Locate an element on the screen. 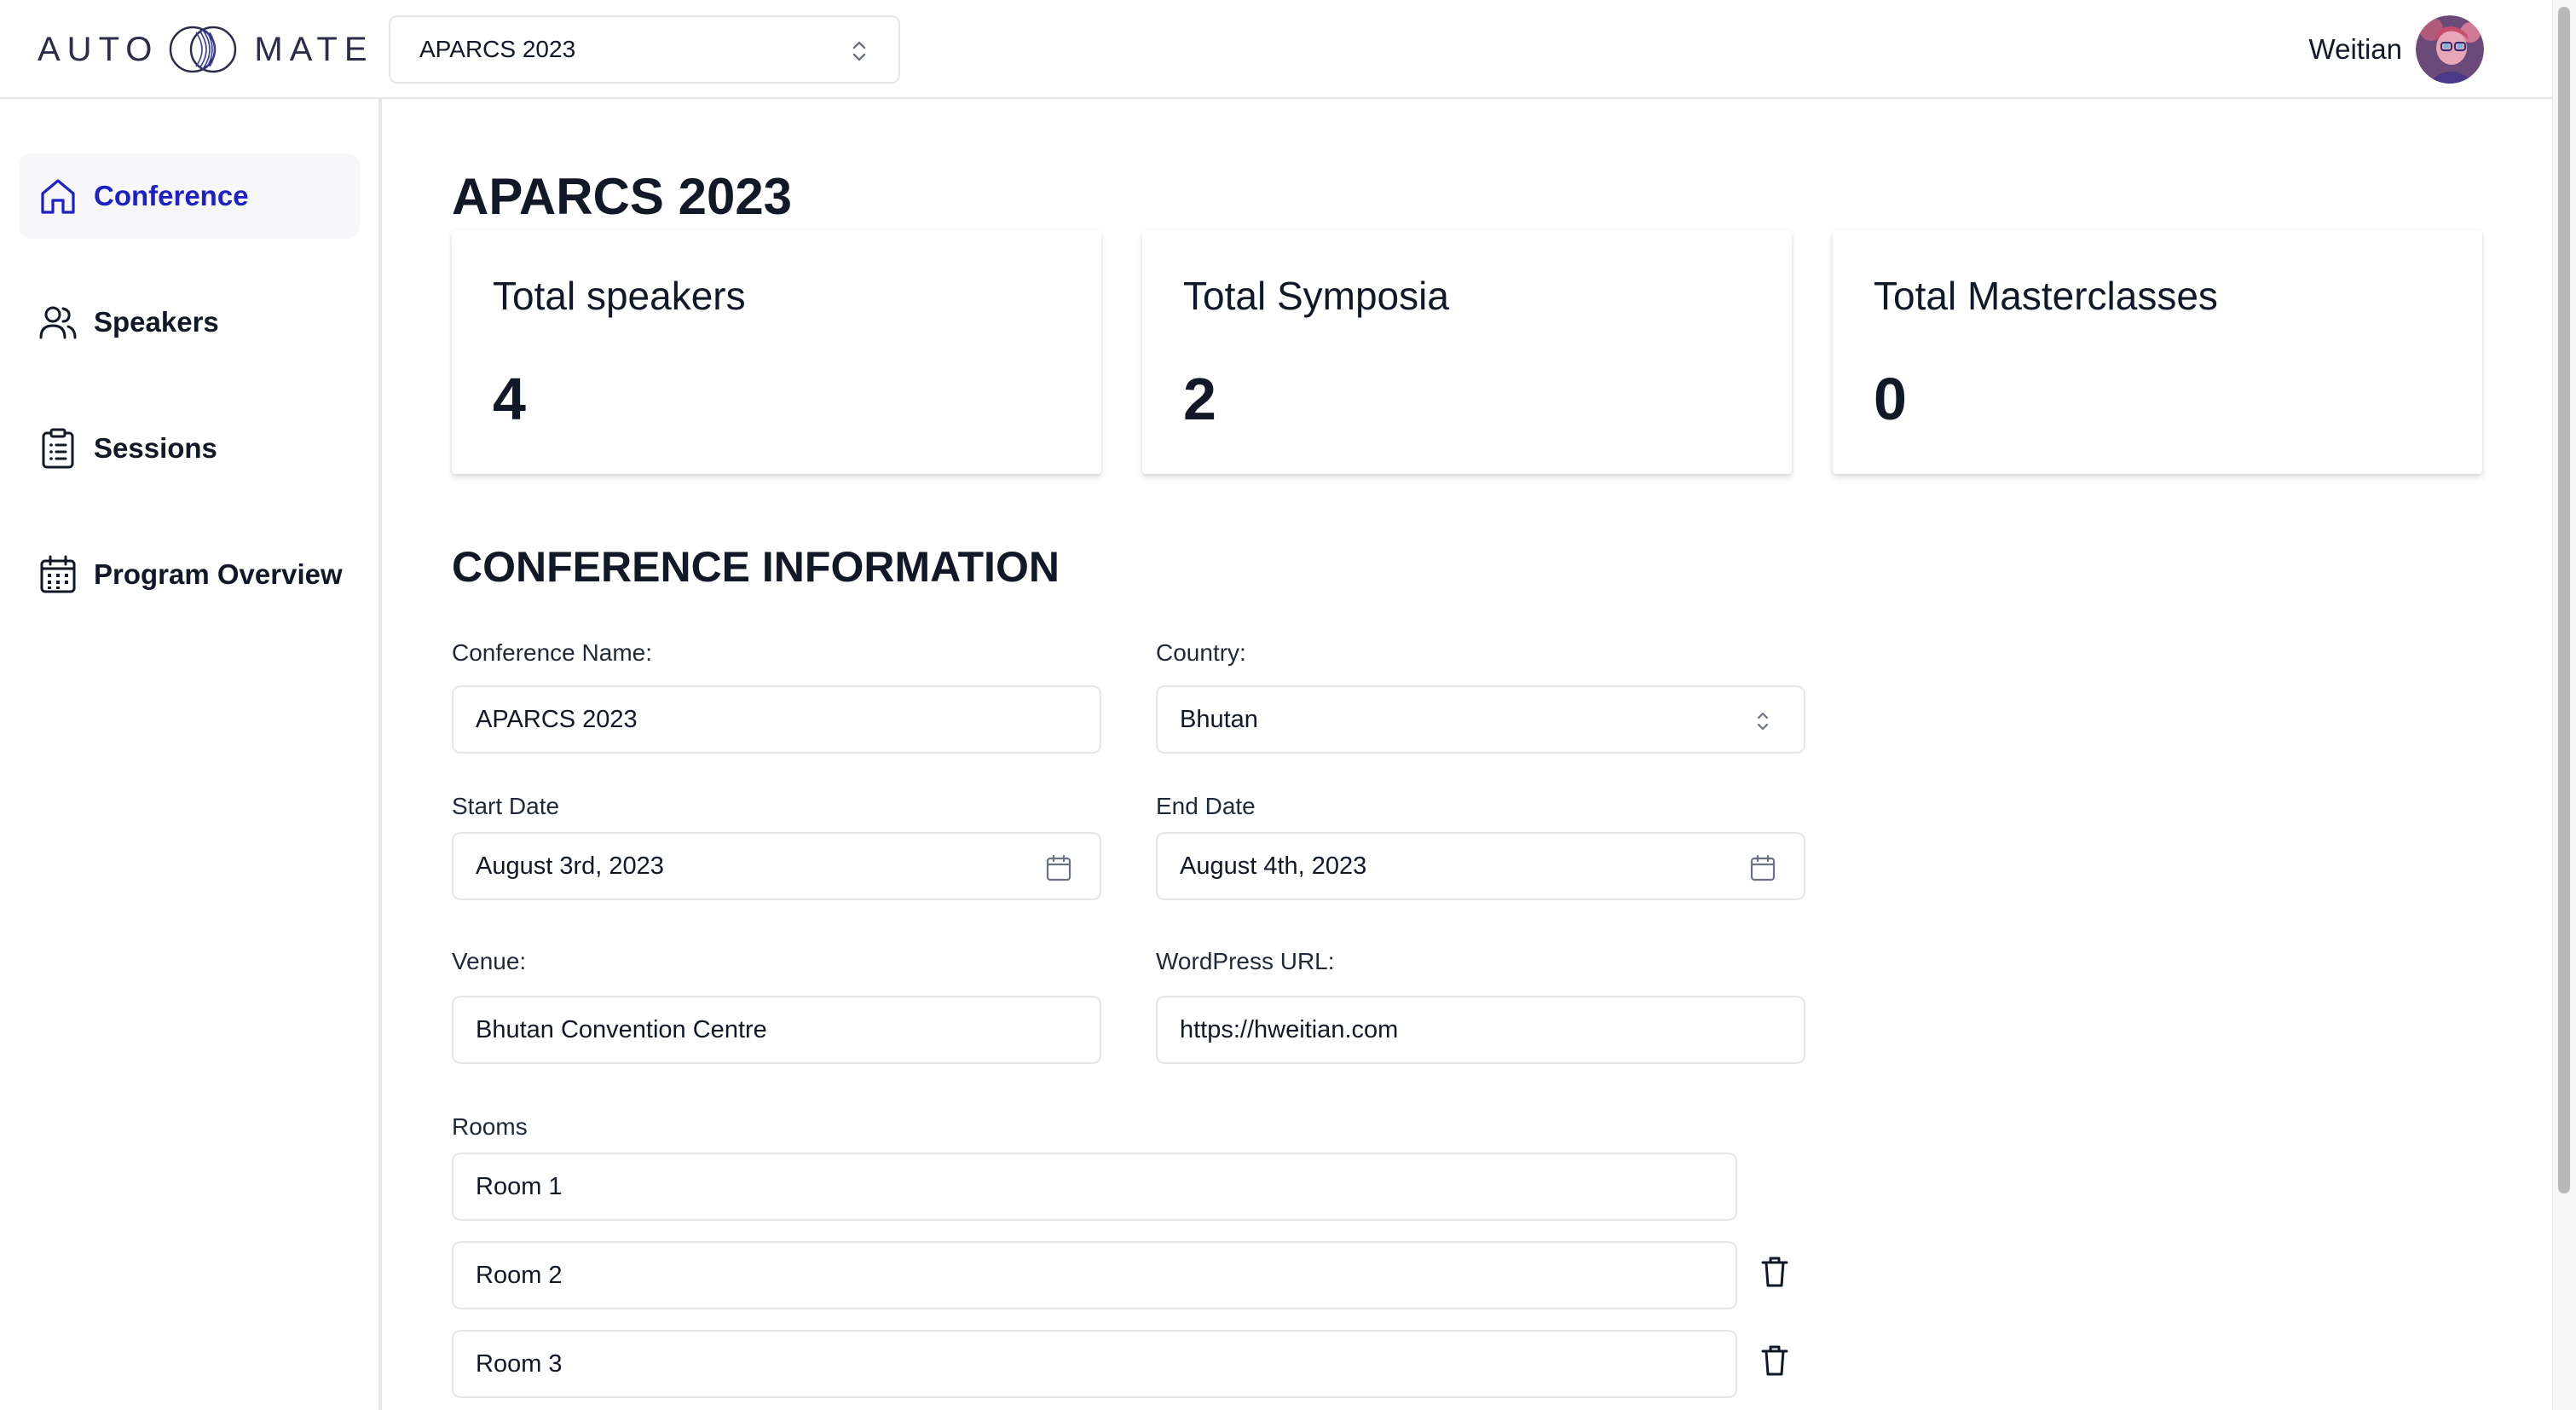  logo-text-right: MATE is located at coordinates (314, 49).